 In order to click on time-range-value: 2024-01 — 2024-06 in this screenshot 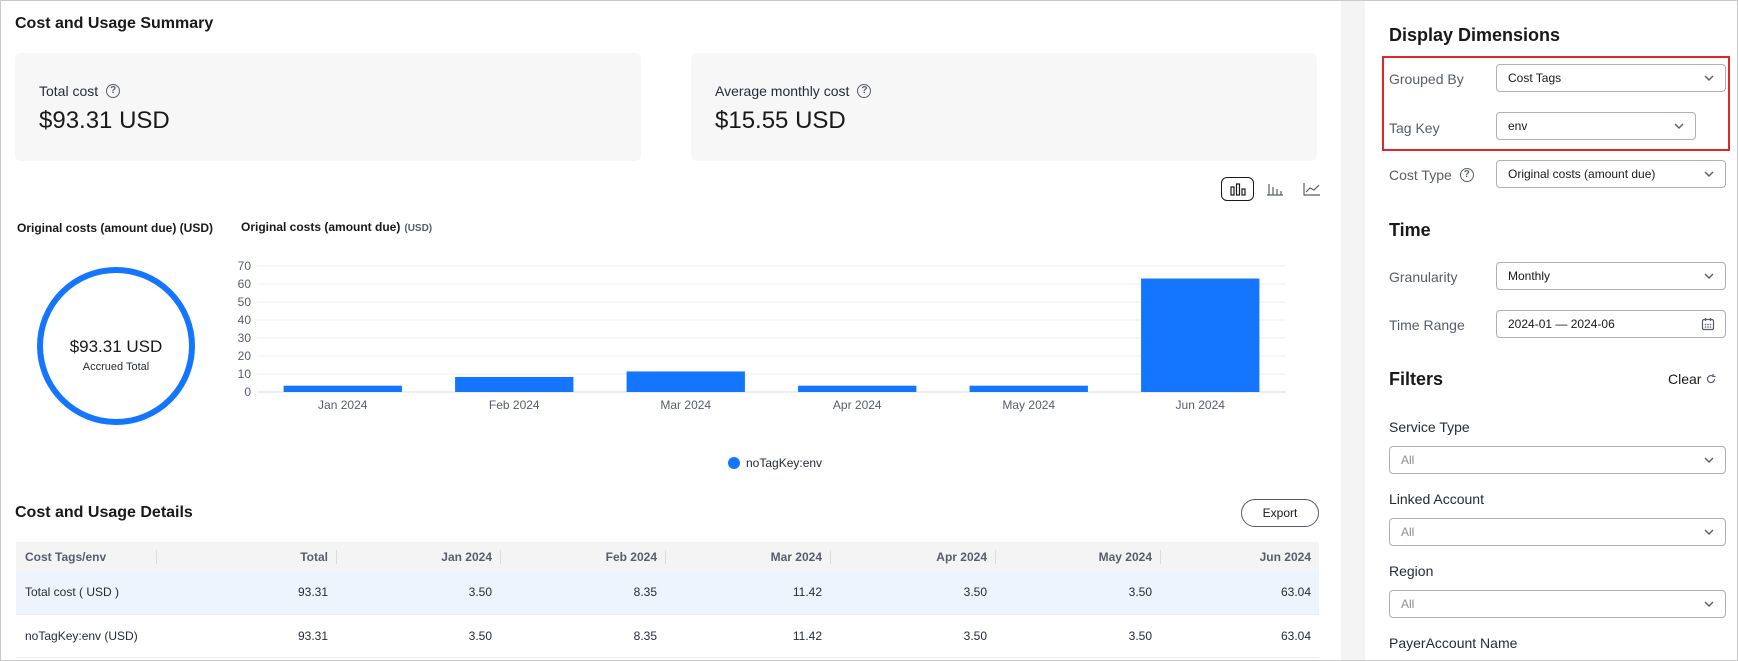, I will do `click(1561, 324)`.